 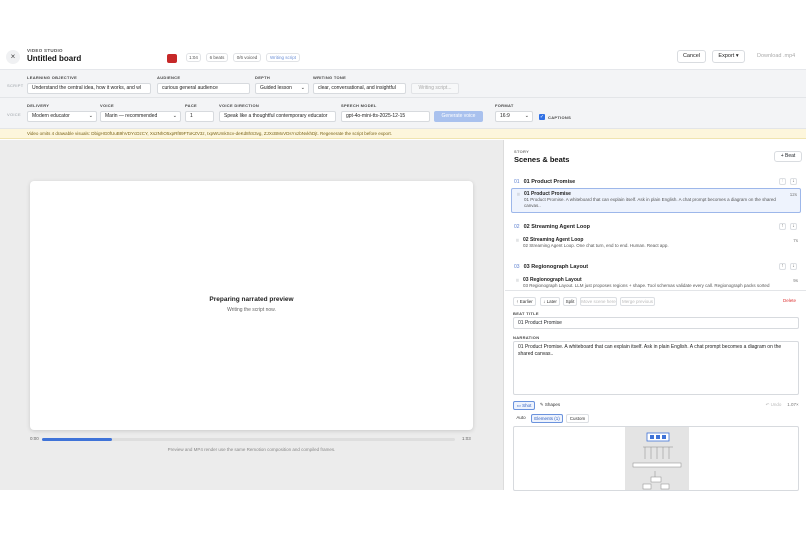 I want to click on playback-scrubber, so click(x=248, y=439).